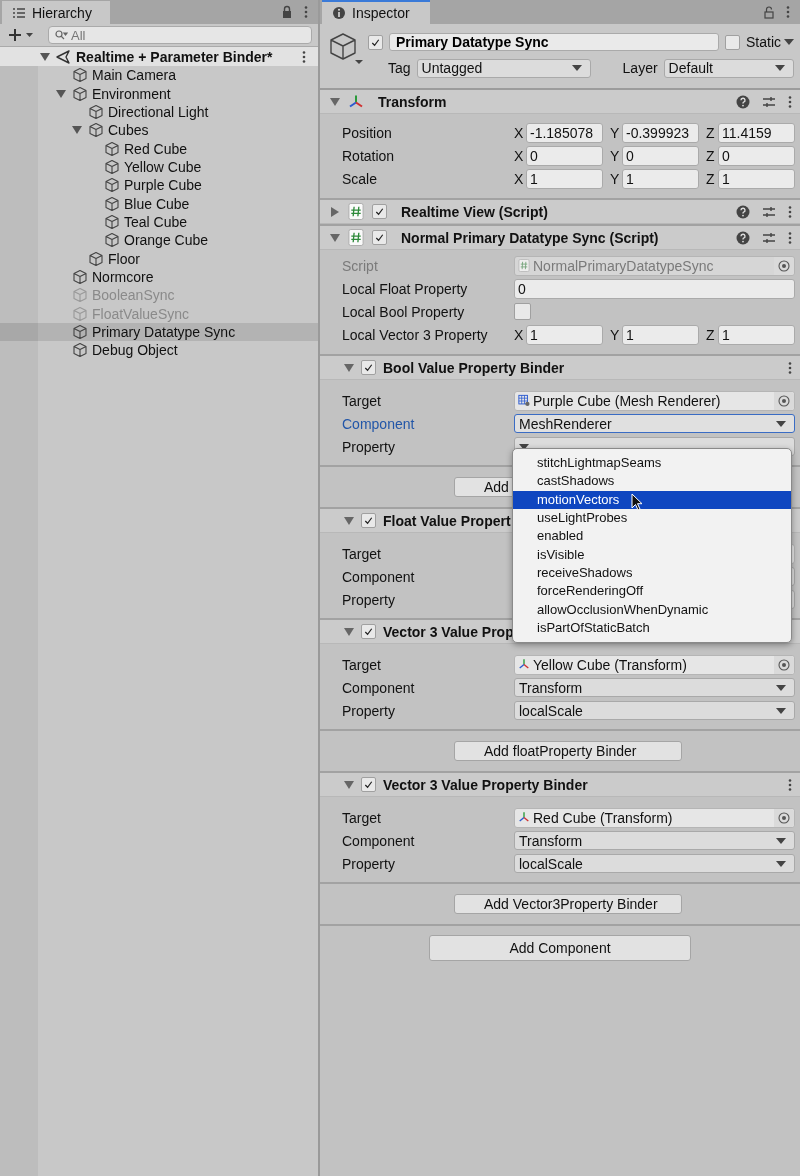 This screenshot has width=800, height=1176. What do you see at coordinates (660, 132) in the screenshot?
I see `number-field: -0.399923` at bounding box center [660, 132].